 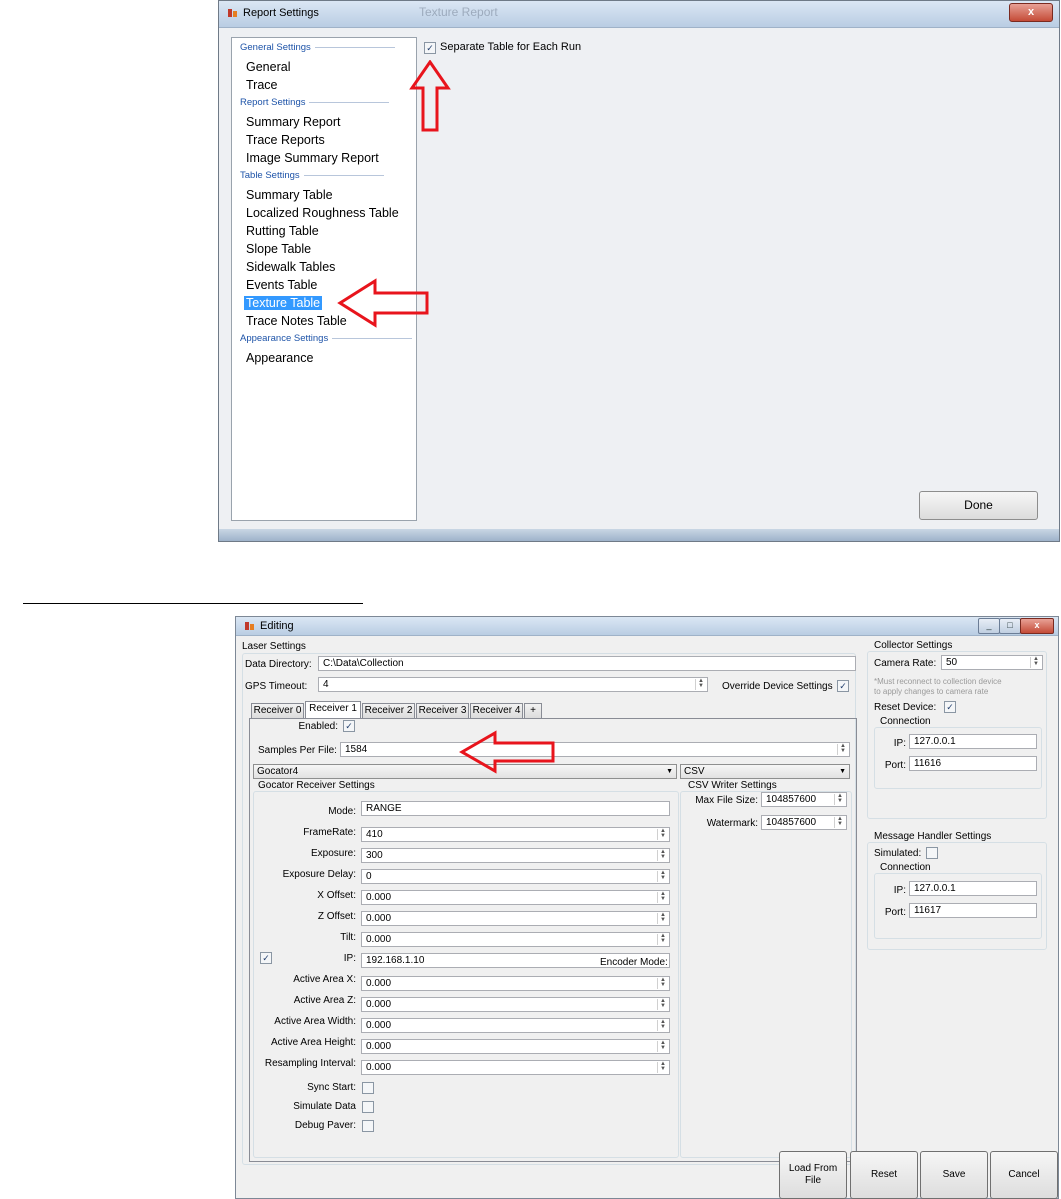 What do you see at coordinates (262, 85) in the screenshot?
I see `nav-item-trace: Trace` at bounding box center [262, 85].